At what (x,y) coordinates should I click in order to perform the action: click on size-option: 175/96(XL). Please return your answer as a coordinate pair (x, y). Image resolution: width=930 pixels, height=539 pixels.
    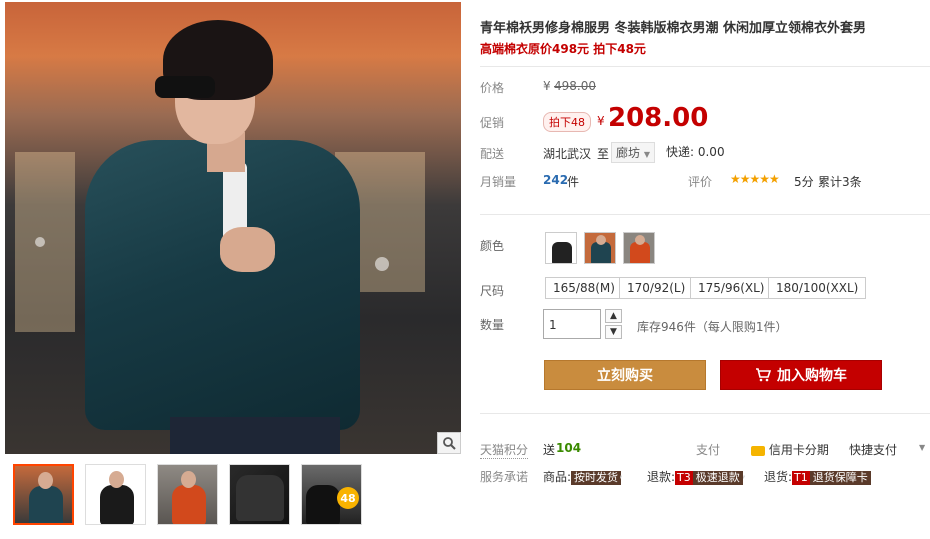
    Looking at the image, I should click on (731, 288).